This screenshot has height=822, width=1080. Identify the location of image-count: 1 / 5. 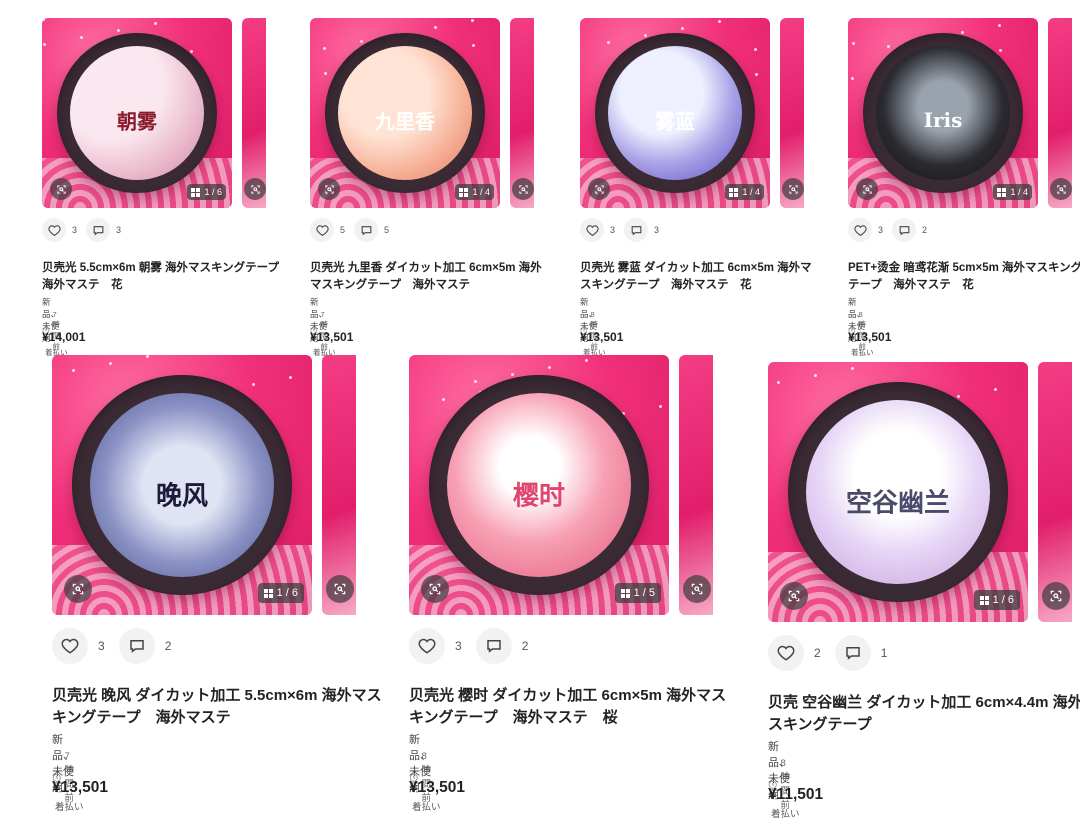
(644, 593).